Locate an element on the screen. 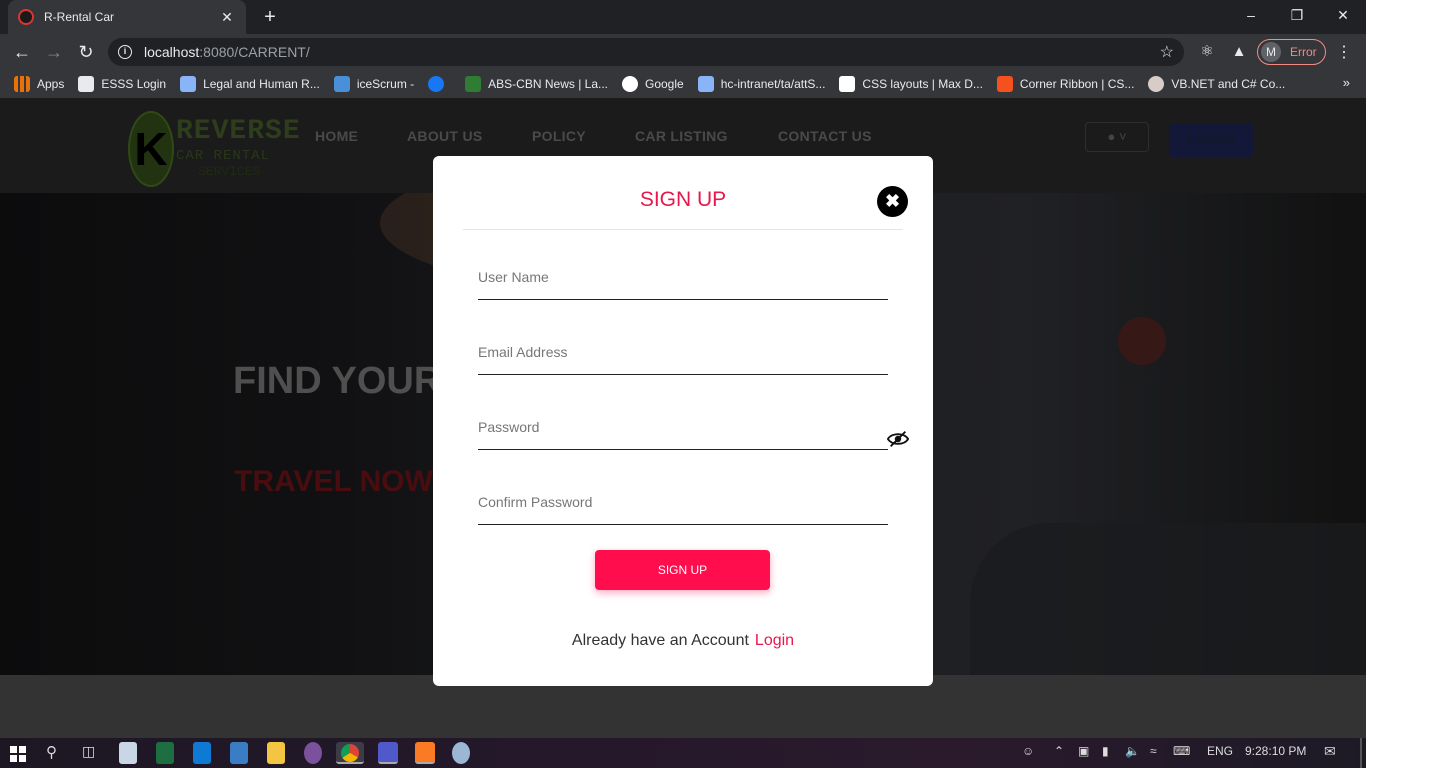  tab-close-icon: ✕ is located at coordinates (227, 17).